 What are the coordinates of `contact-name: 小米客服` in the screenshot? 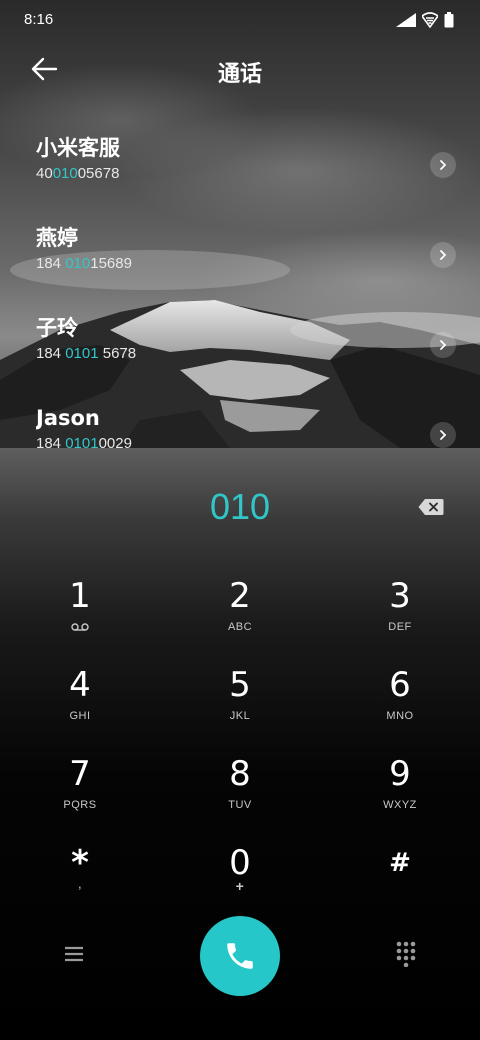 It's located at (78, 148).